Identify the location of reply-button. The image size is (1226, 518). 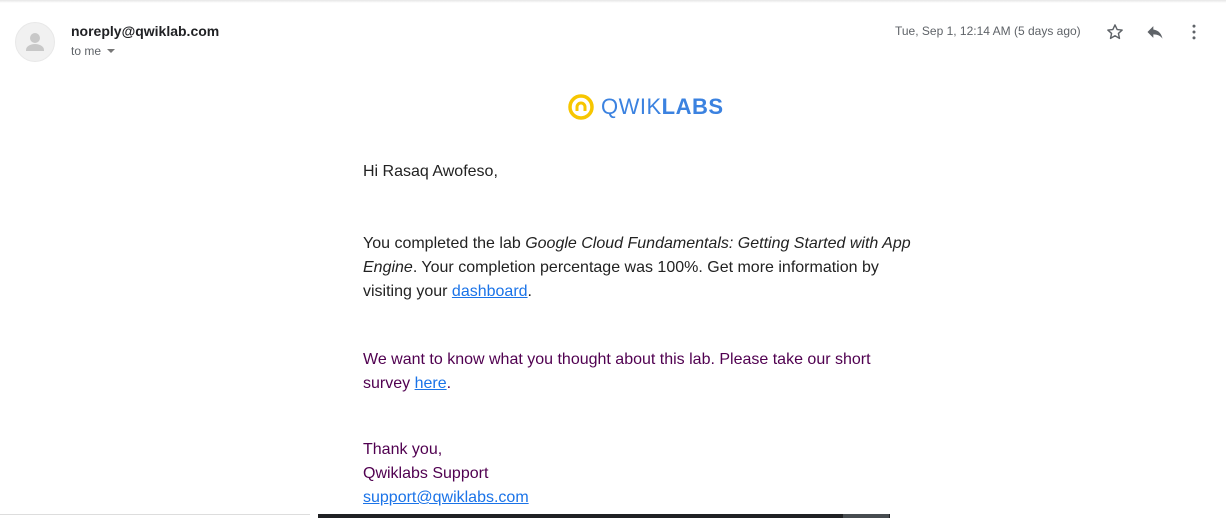
(1155, 32).